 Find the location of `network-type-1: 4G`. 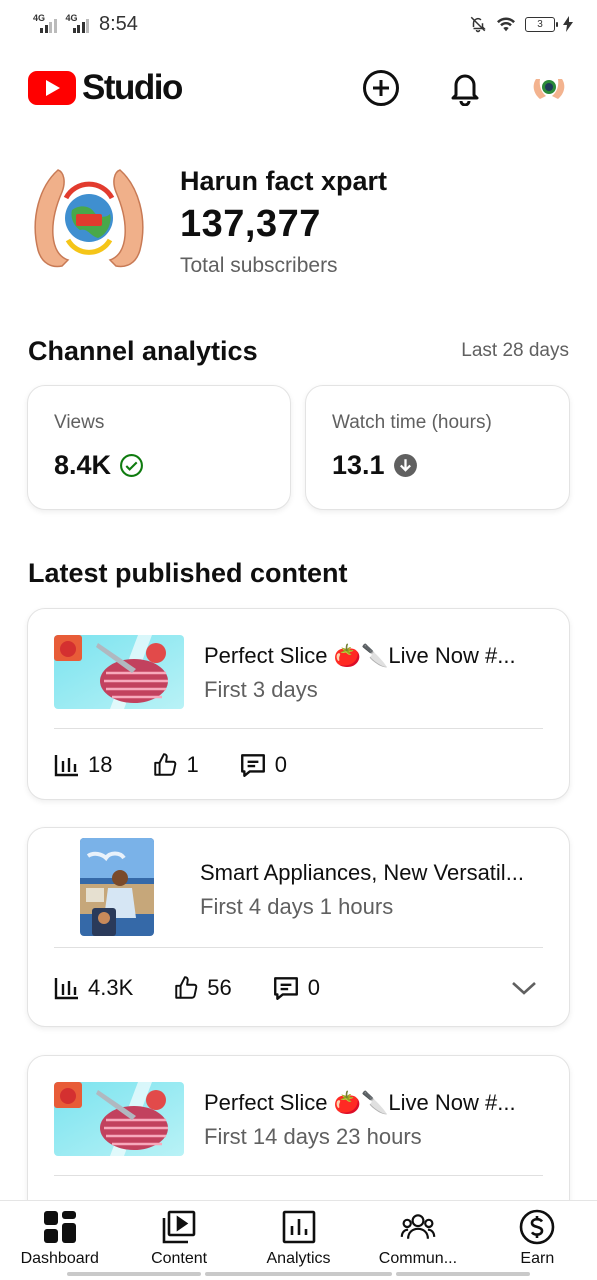

network-type-1: 4G is located at coordinates (39, 18).